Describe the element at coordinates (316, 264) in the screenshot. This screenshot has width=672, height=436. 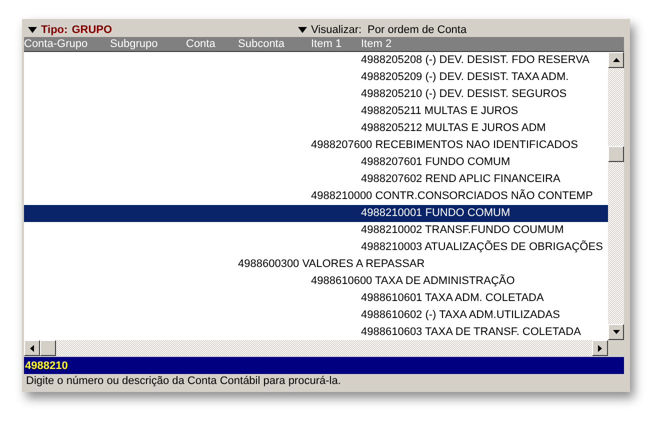
I see `account-row: 4988600300 VALORES A REPASSAR` at that location.